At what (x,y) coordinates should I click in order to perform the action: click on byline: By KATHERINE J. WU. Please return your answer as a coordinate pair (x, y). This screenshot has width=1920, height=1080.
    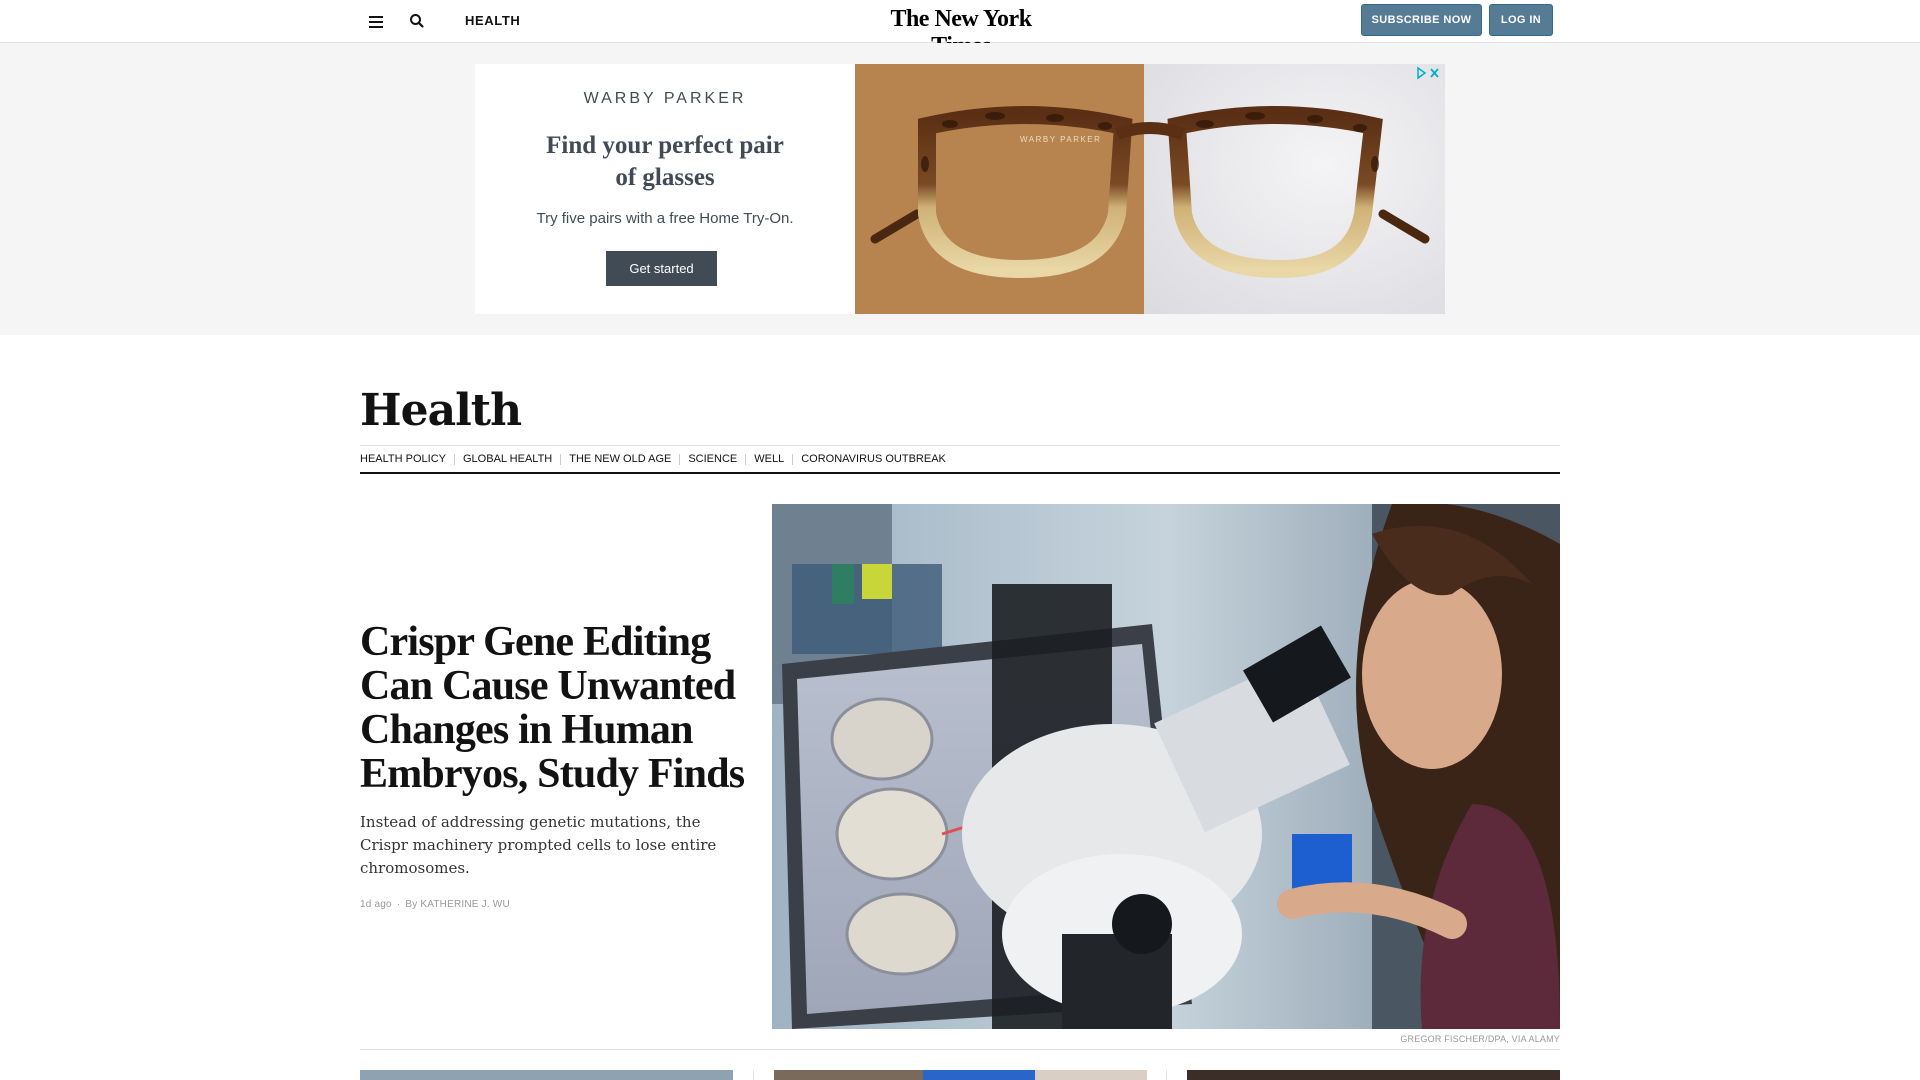
    Looking at the image, I should click on (457, 904).